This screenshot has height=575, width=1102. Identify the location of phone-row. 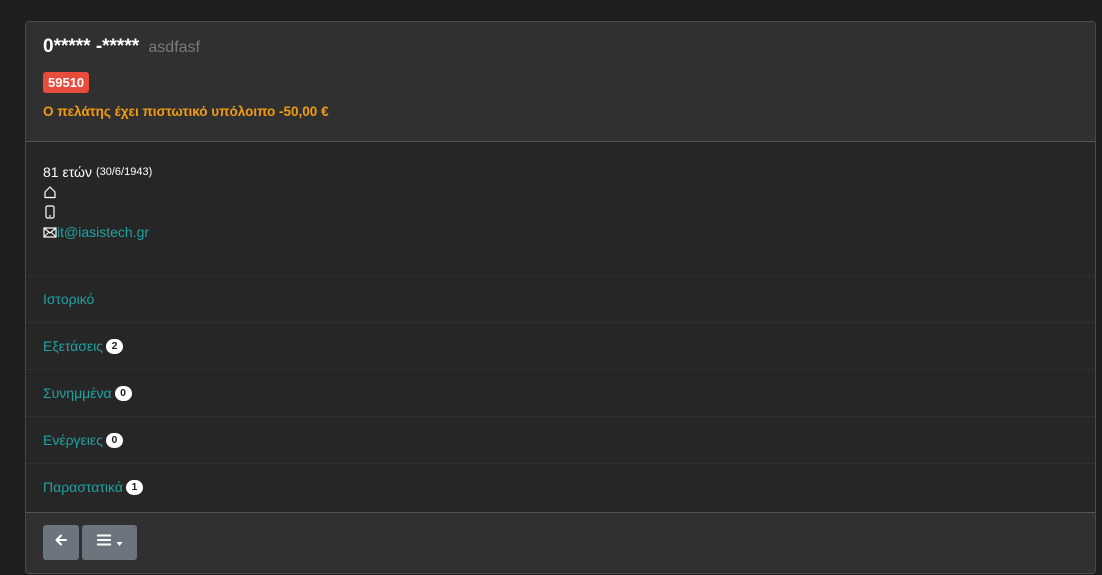
(569, 212).